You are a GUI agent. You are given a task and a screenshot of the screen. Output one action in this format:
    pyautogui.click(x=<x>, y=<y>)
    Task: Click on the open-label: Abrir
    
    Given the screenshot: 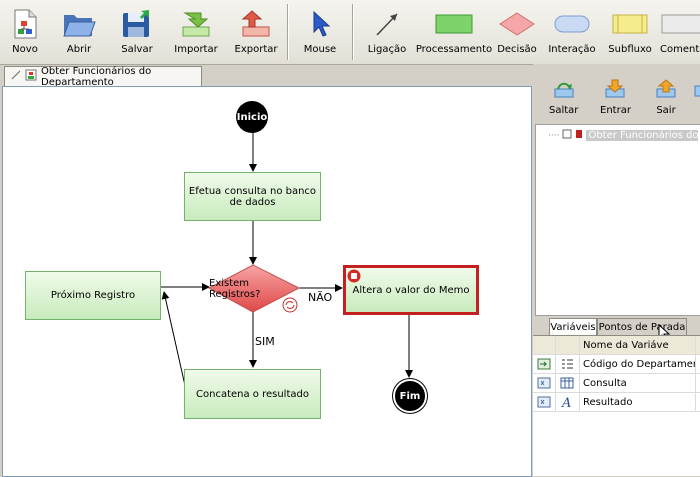 What is the action you would take?
    pyautogui.click(x=79, y=49)
    